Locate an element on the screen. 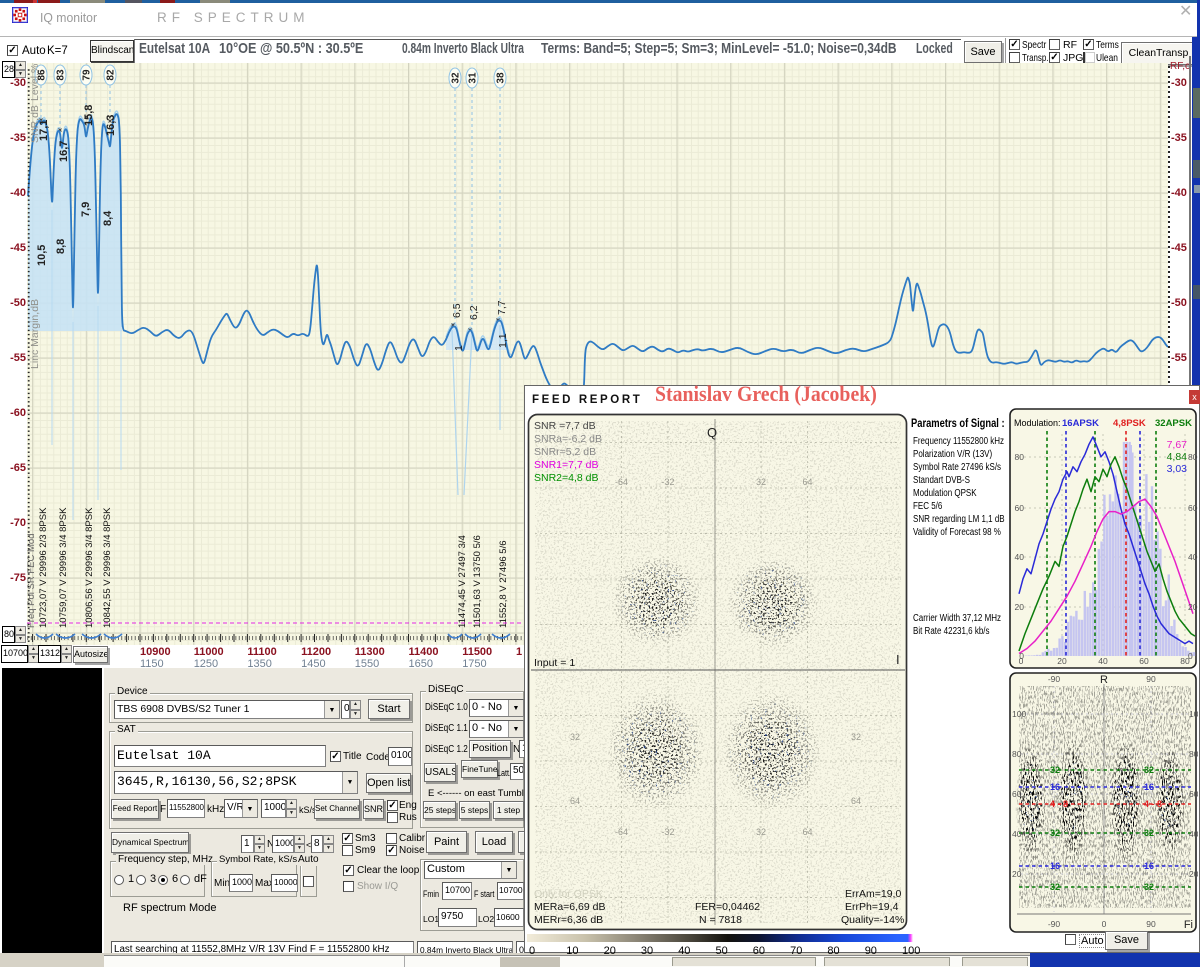 The width and height of the screenshot is (1200, 967). svg-text: SNR,dB is located at coordinates (35, 124).